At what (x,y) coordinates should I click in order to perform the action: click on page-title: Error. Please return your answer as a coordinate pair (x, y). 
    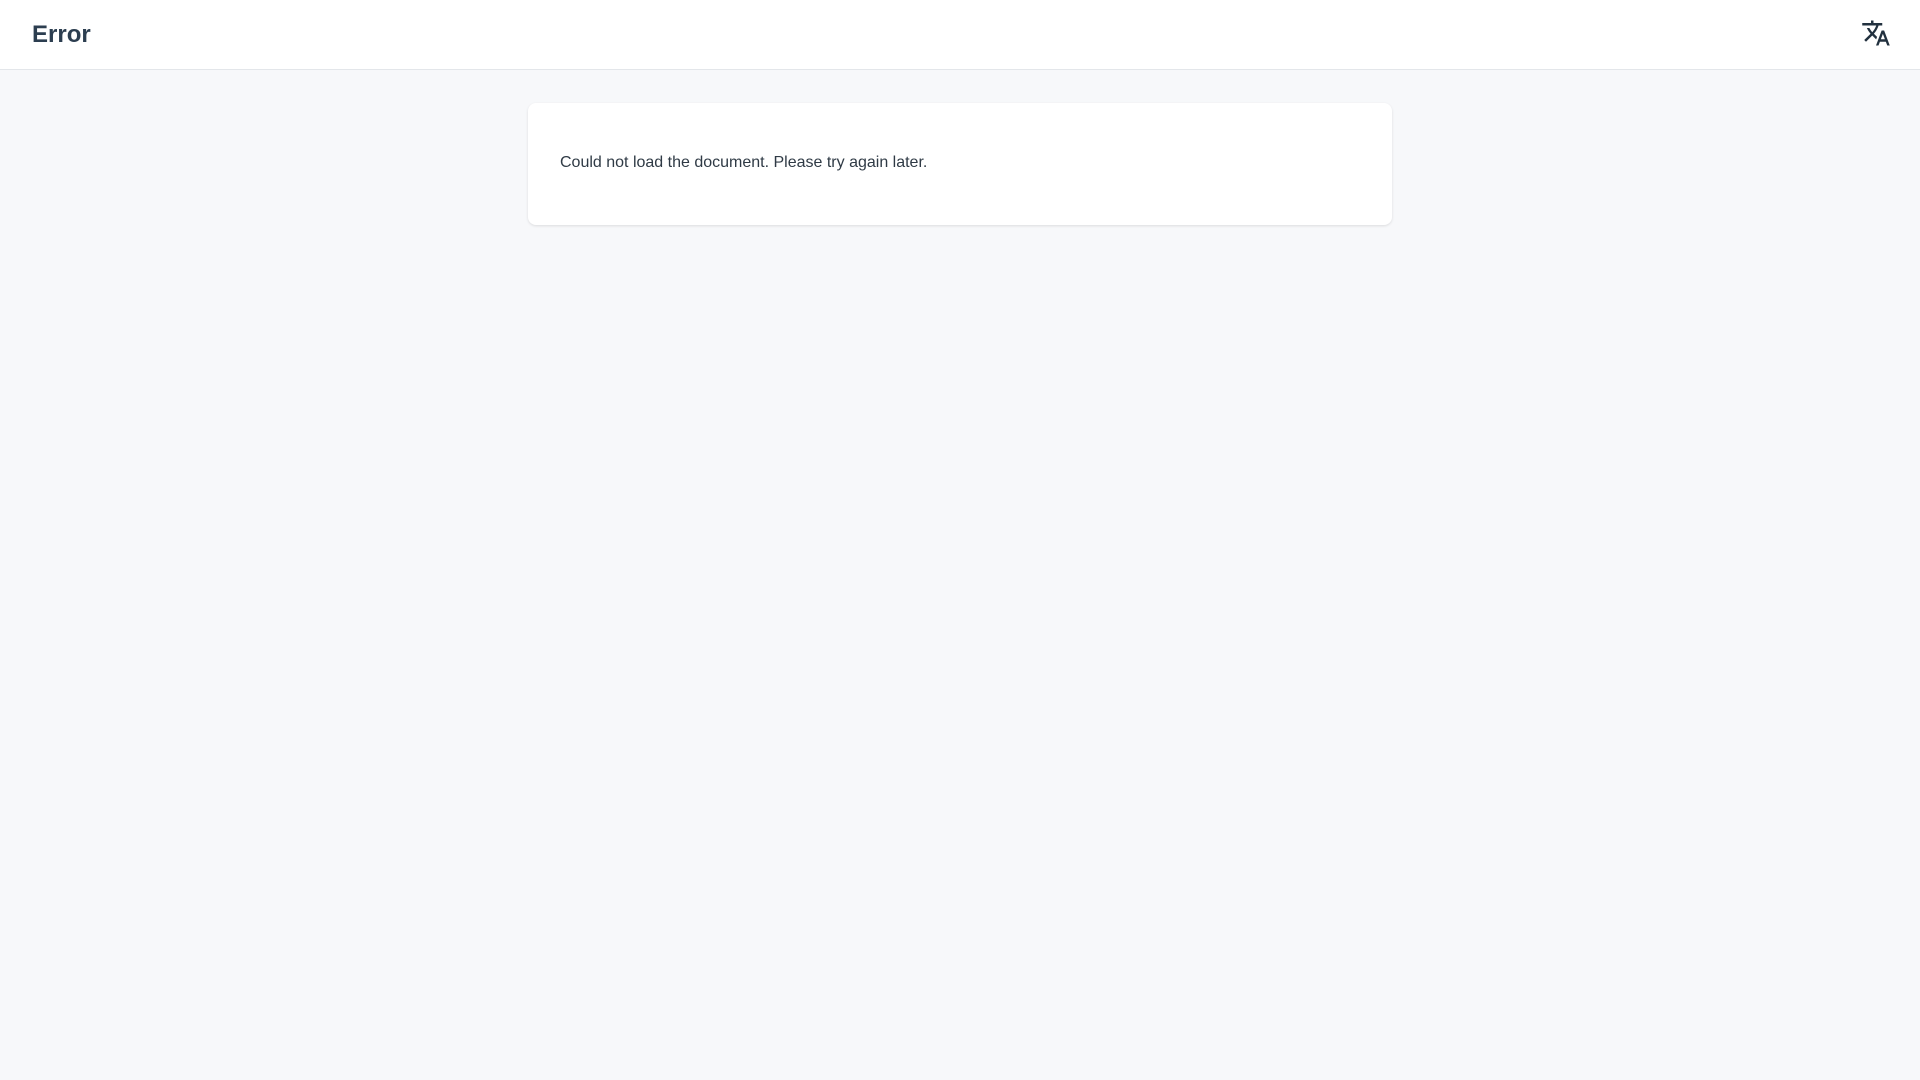
    Looking at the image, I should click on (61, 34).